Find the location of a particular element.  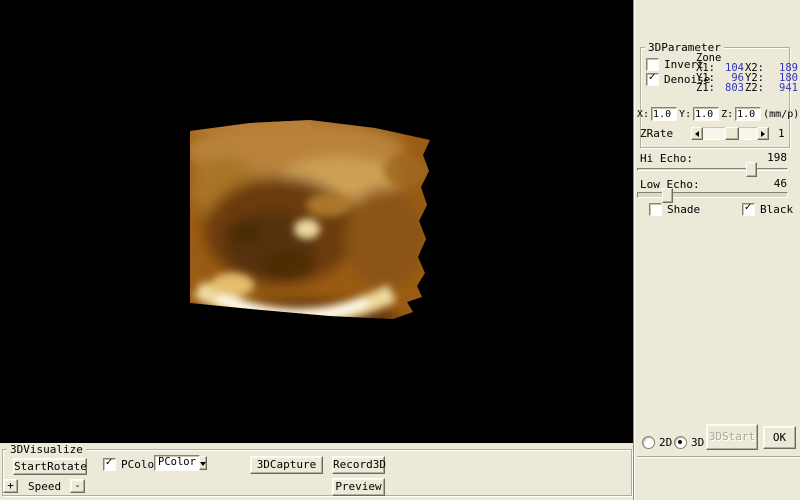

low-echo-slider is located at coordinates (712, 195).